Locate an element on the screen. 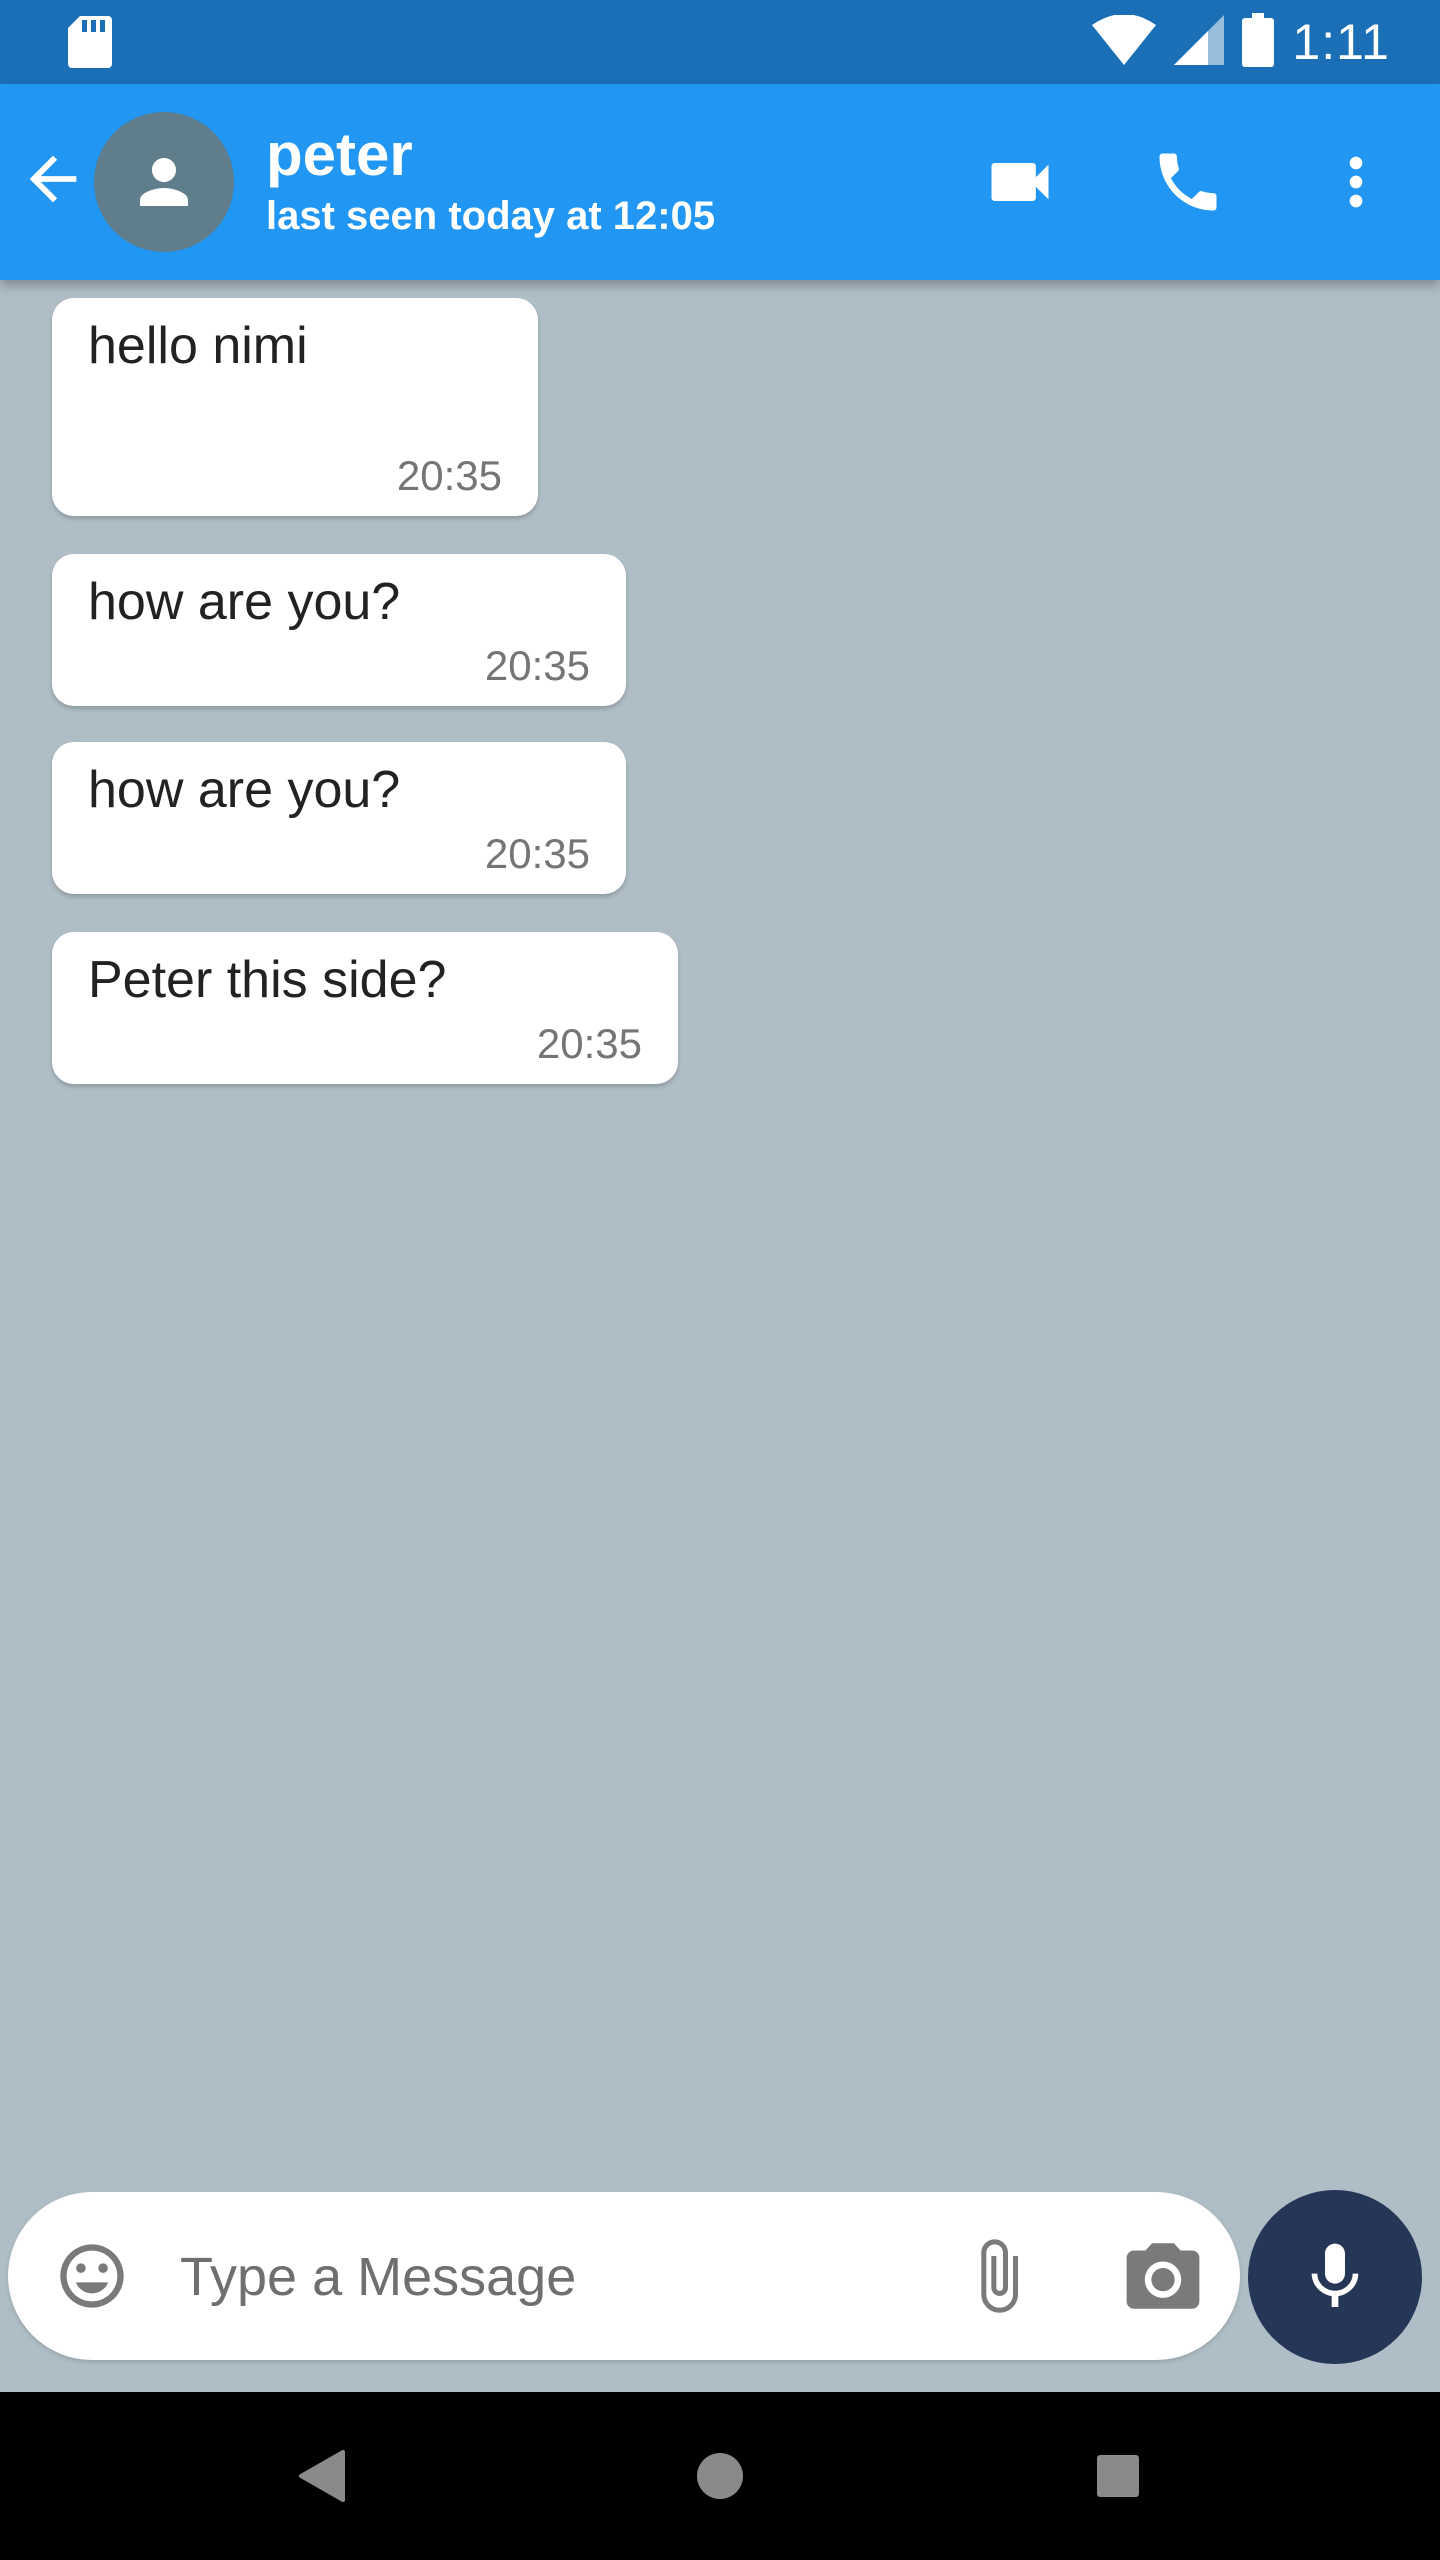 The image size is (1440, 2560). mic-button is located at coordinates (1335, 2277).